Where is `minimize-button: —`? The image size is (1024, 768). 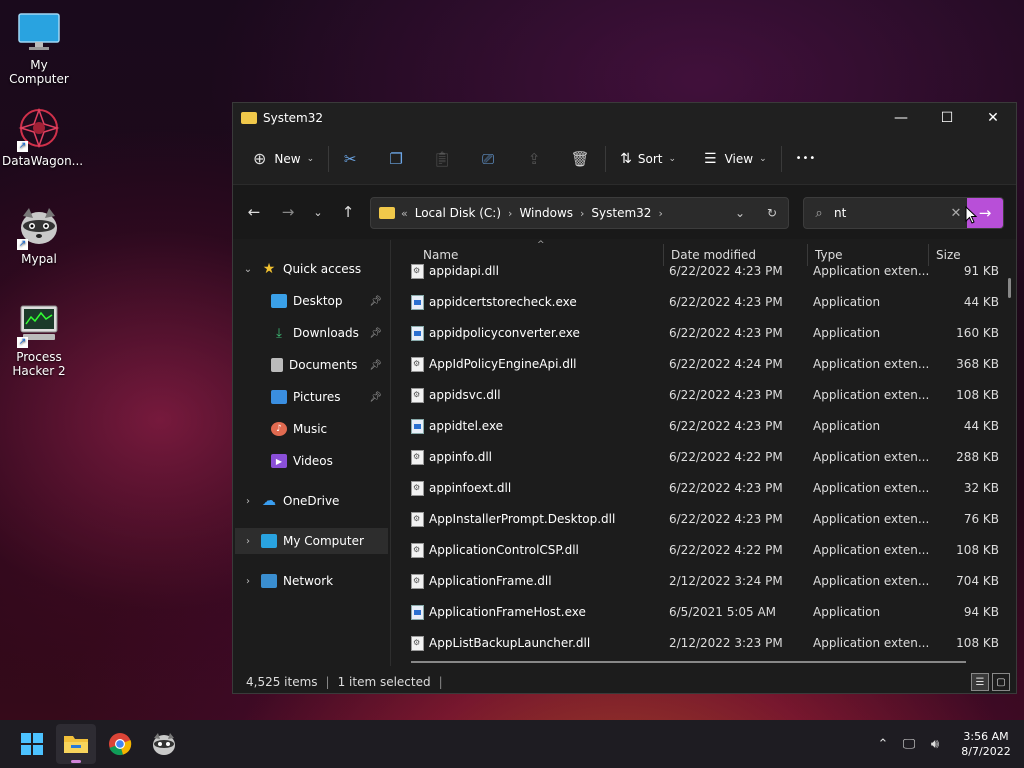
minimize-button: — is located at coordinates (901, 118).